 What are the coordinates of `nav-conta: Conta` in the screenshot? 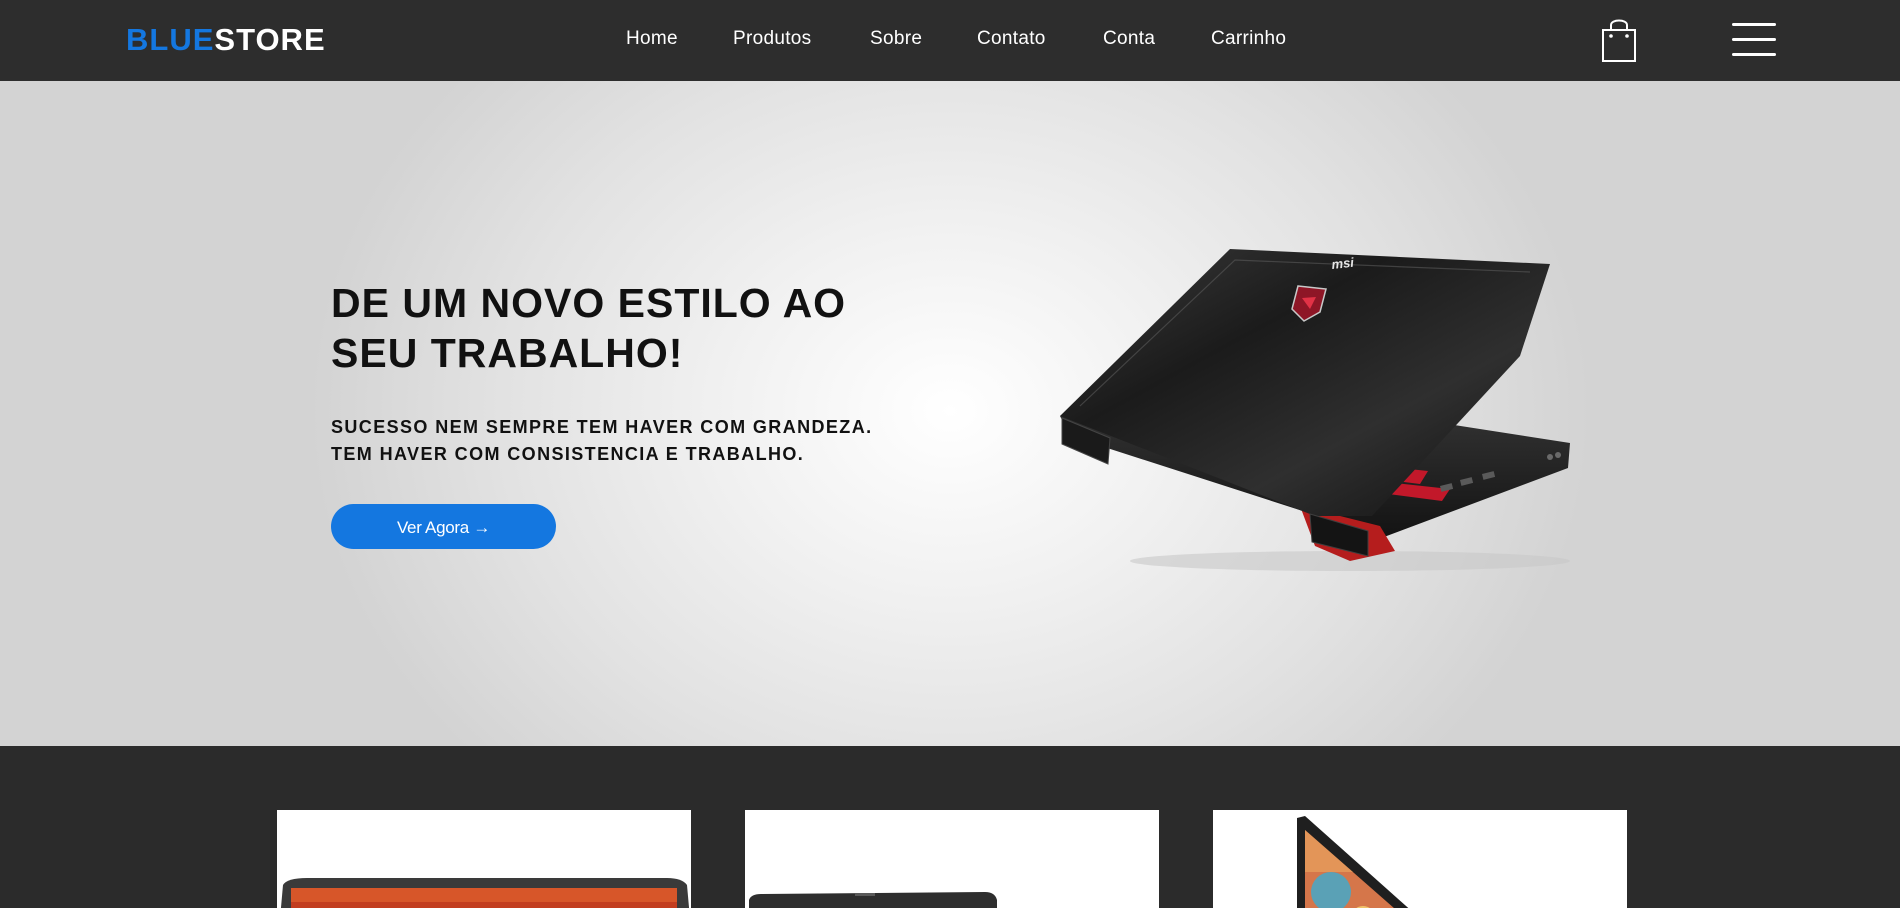 It's located at (1129, 39).